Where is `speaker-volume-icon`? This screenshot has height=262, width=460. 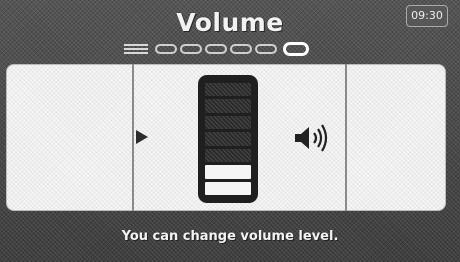
speaker-volume-icon is located at coordinates (313, 138).